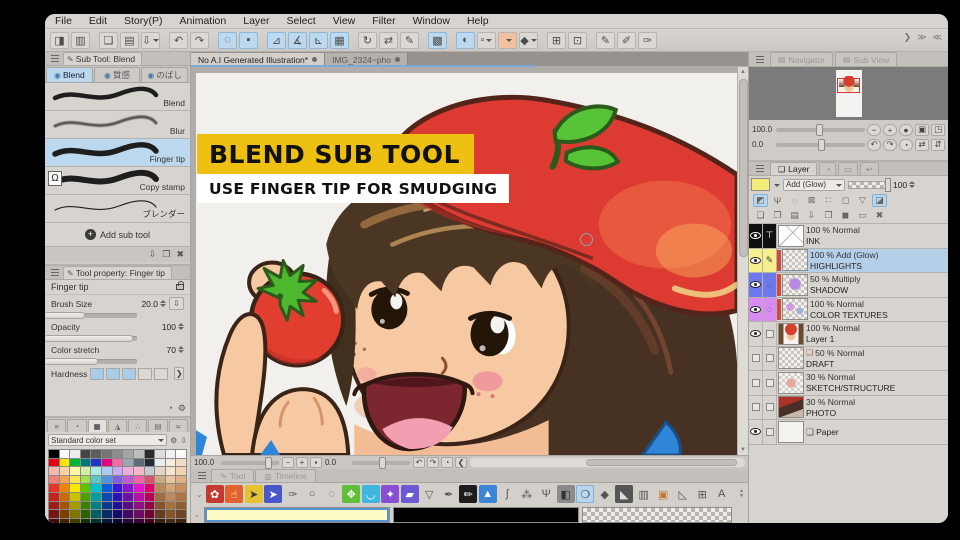  Describe the element at coordinates (486, 40) in the screenshot. I see `brush-shape-icon: ▫` at that location.